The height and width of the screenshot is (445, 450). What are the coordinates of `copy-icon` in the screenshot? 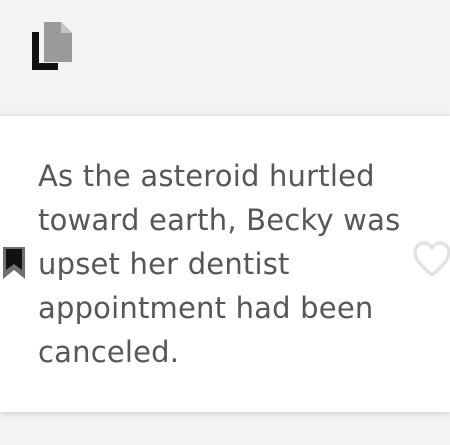 It's located at (52, 46).